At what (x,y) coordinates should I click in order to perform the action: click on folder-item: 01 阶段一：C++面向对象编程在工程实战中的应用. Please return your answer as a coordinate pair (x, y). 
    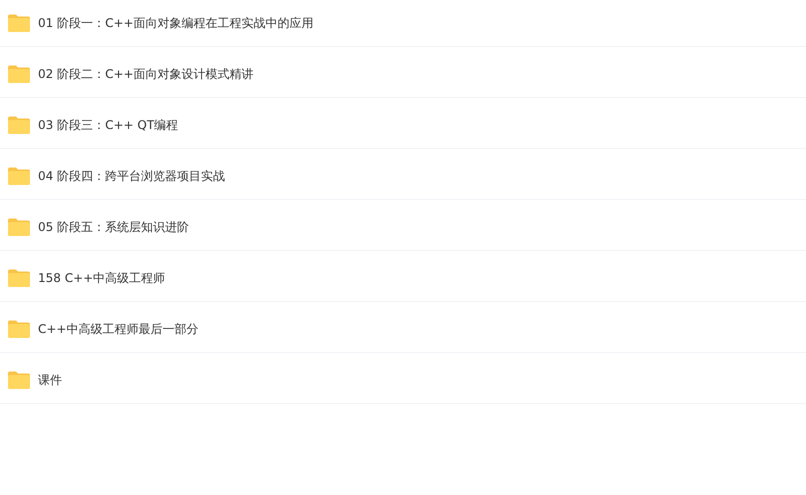
    Looking at the image, I should click on (403, 23).